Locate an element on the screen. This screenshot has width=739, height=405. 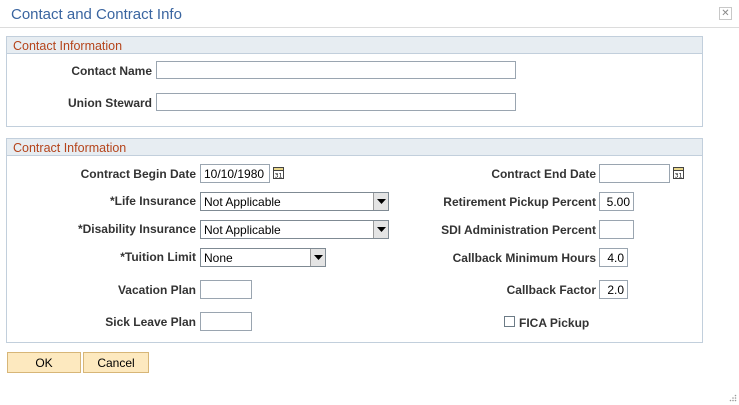
contact-information-header: Contact Information is located at coordinates (354, 45).